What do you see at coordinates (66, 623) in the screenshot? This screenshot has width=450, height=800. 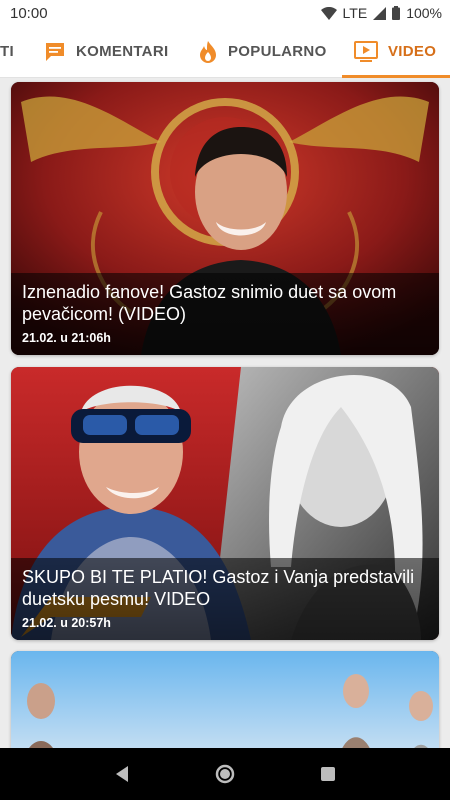 I see `video-timestamp: 21.02. u 20:57h` at bounding box center [66, 623].